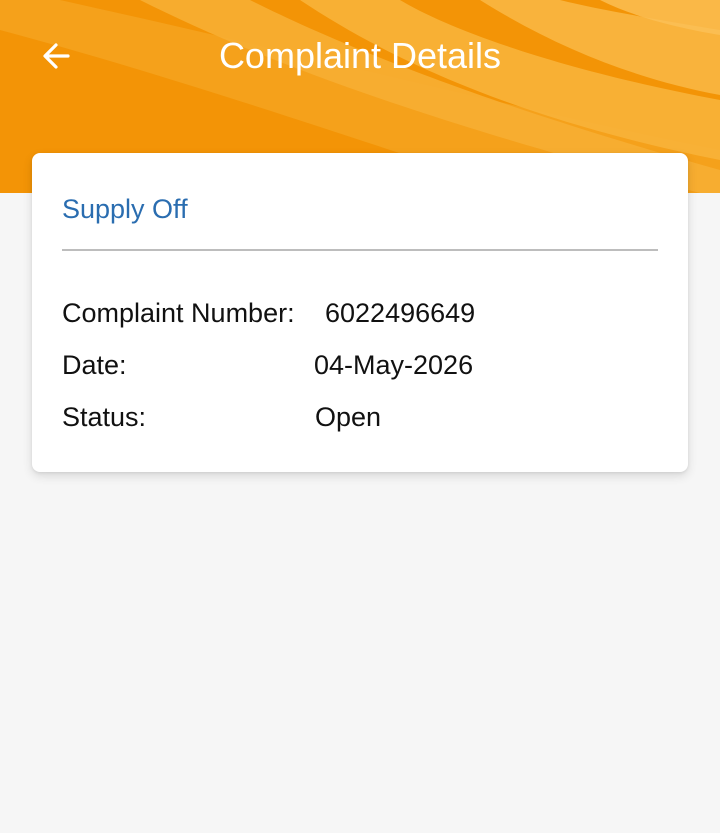 The height and width of the screenshot is (833, 720). Describe the element at coordinates (178, 313) in the screenshot. I see `complaint-number-label: Complaint Number:` at that location.